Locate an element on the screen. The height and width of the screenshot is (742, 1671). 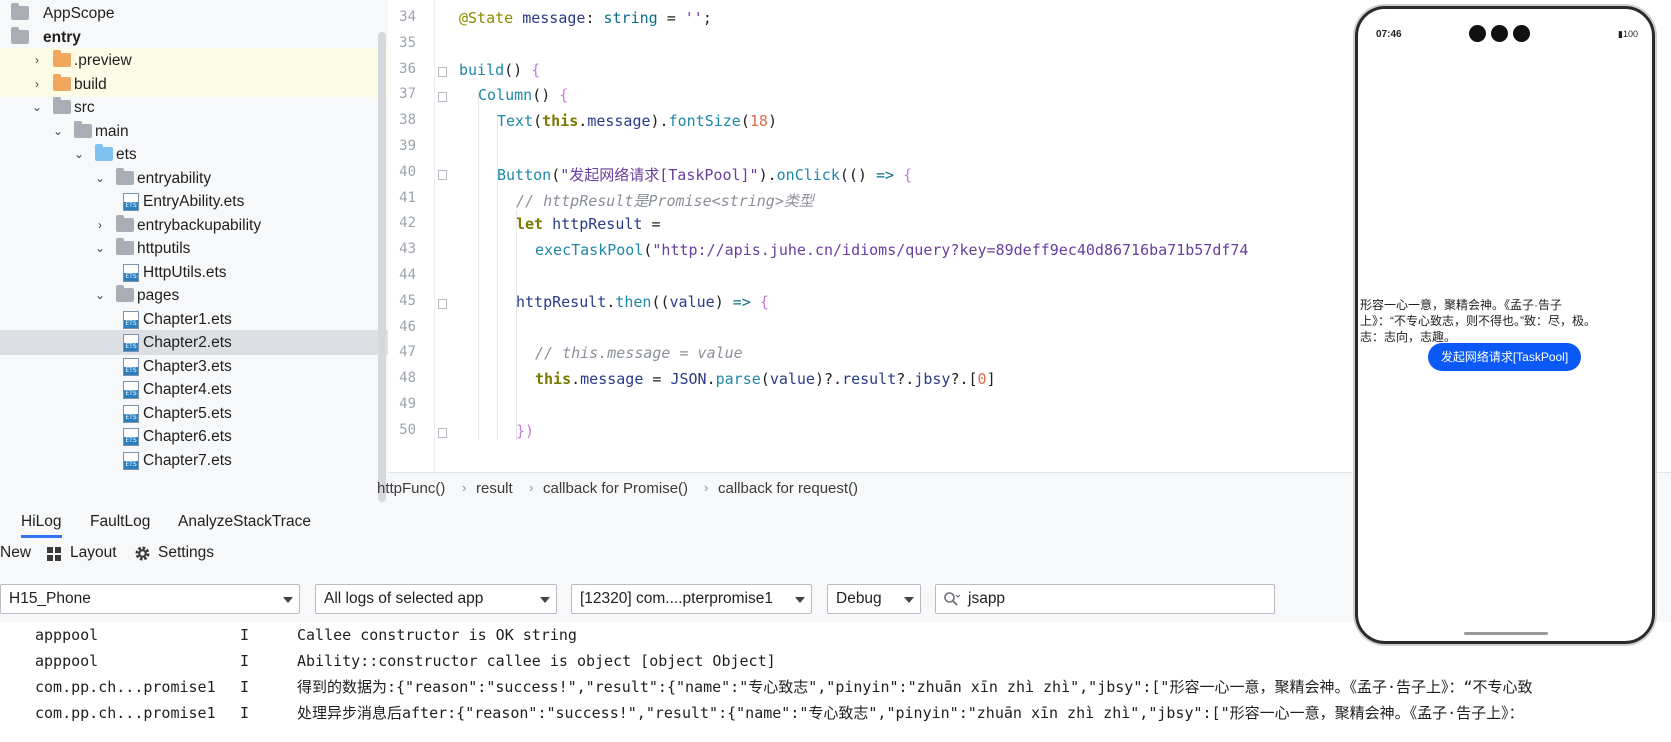
code-token: (( is located at coordinates (660, 301).